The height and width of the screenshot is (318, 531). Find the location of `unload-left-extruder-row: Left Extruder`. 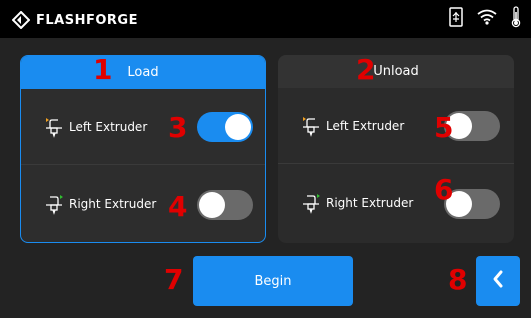

unload-left-extruder-row: Left Extruder is located at coordinates (396, 126).